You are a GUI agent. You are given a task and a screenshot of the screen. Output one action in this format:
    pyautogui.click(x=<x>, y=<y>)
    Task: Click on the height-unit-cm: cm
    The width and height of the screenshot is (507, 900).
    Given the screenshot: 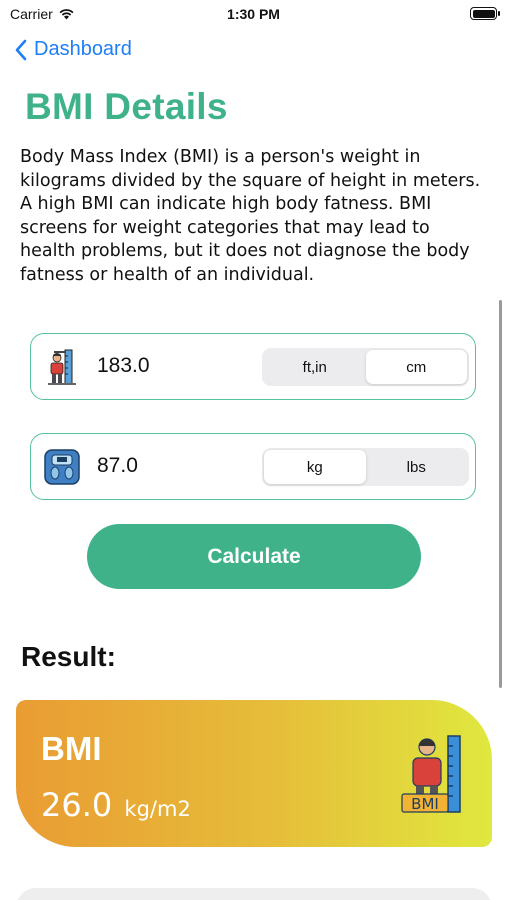 What is the action you would take?
    pyautogui.click(x=416, y=367)
    